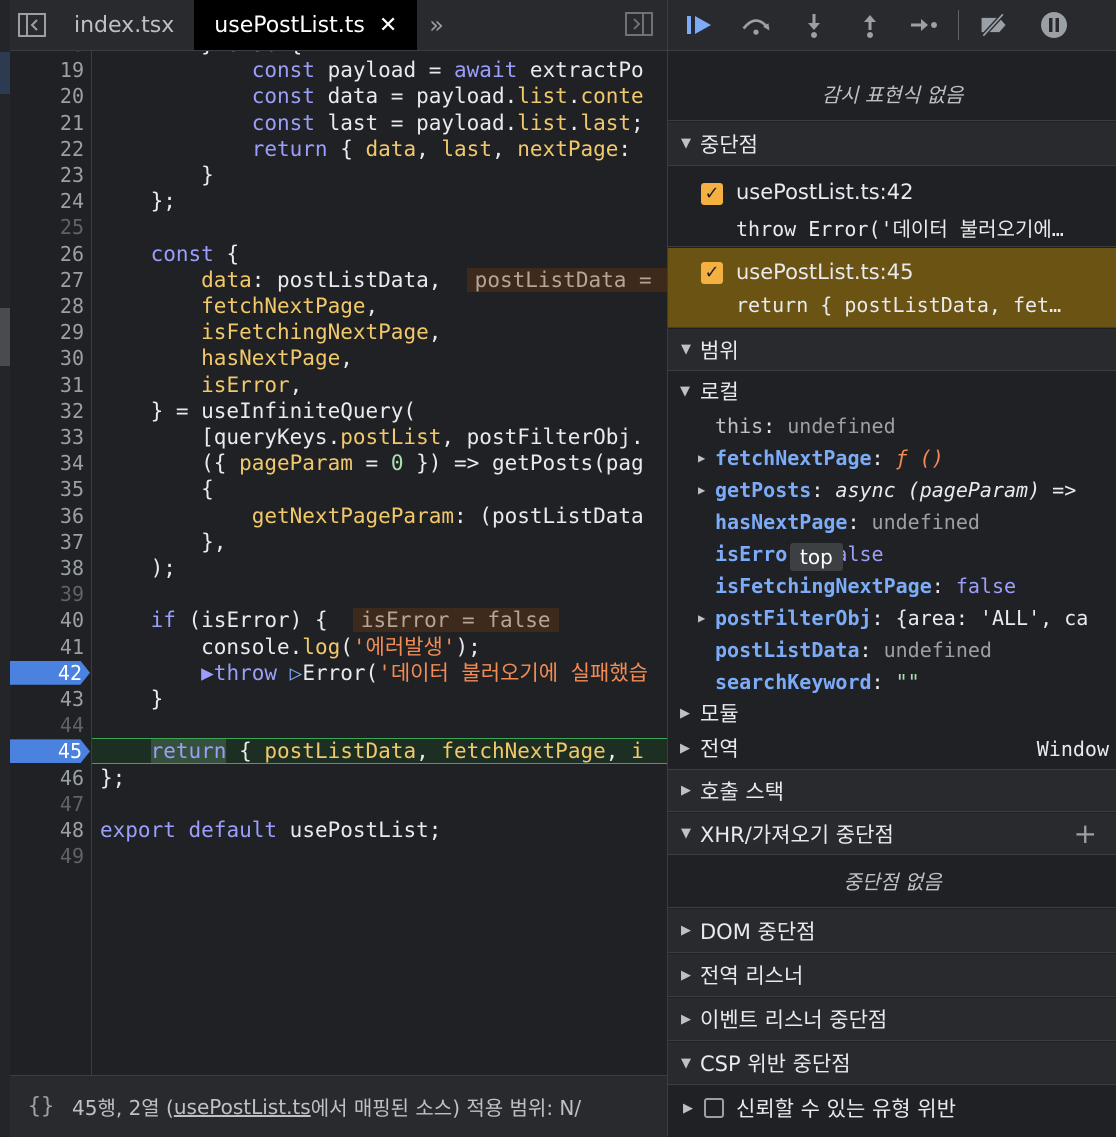 This screenshot has height=1137, width=1116. What do you see at coordinates (892, 714) in the screenshot?
I see `module-scope-header: ▶ 모듈` at bounding box center [892, 714].